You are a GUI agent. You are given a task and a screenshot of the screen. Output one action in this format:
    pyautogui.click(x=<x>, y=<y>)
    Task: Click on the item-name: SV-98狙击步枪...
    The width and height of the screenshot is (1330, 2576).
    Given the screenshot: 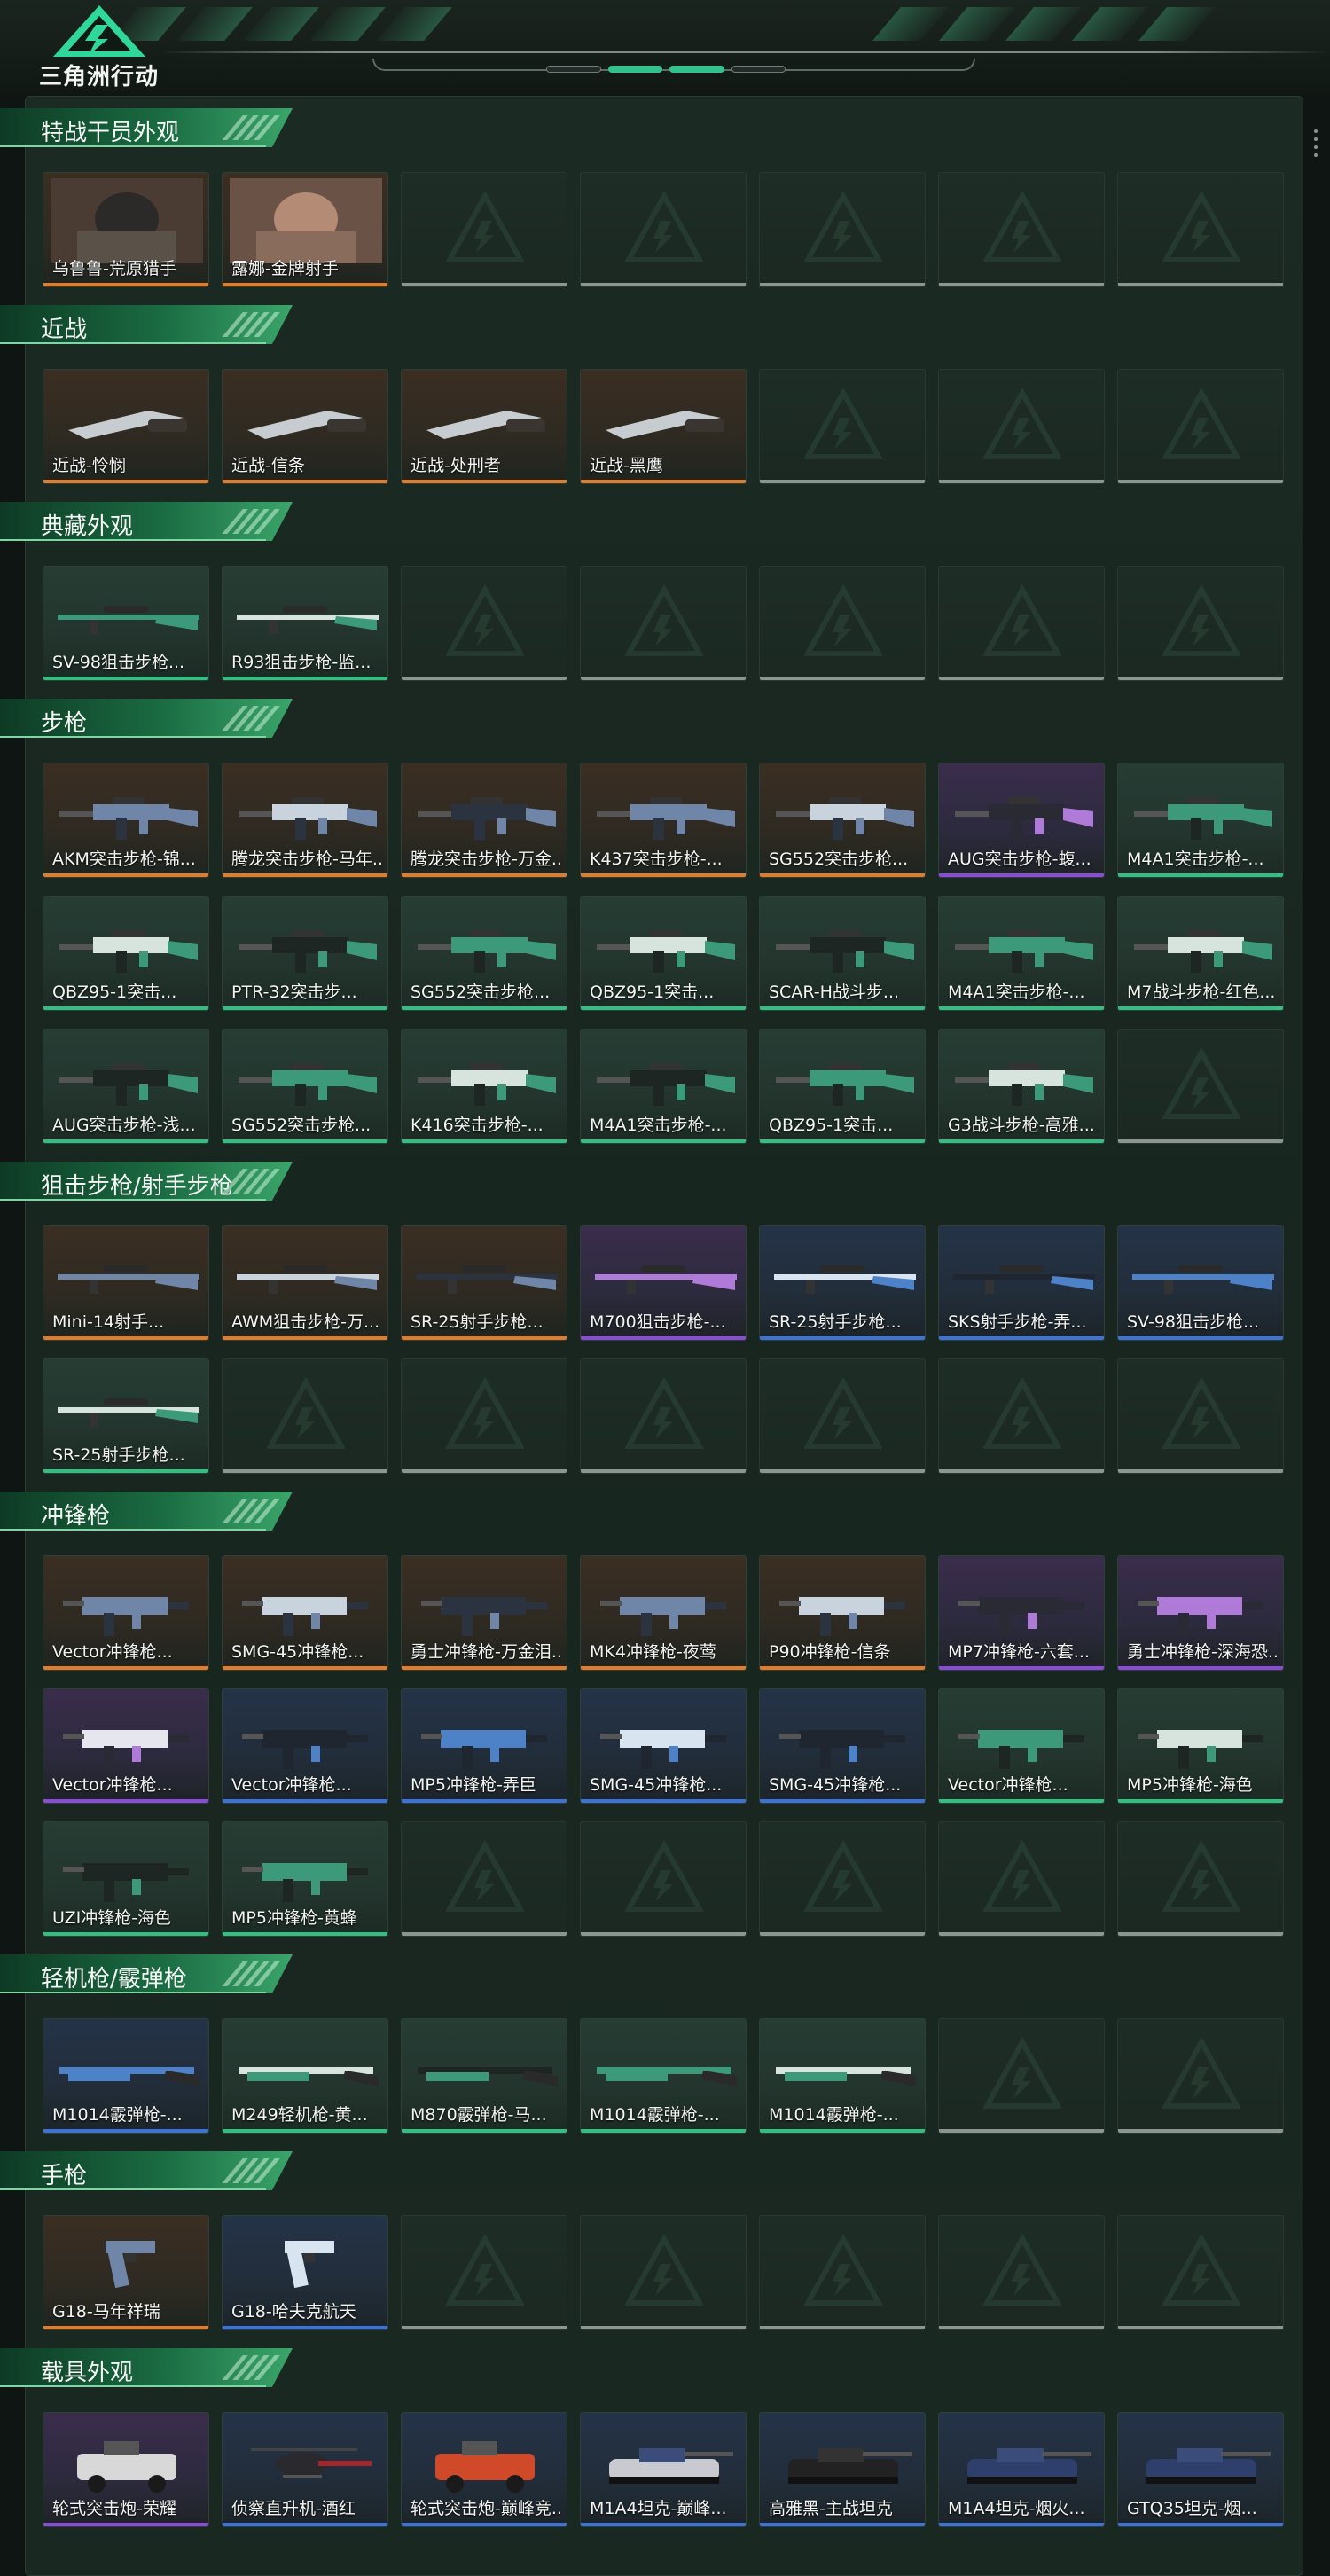 What is the action you would take?
    pyautogui.click(x=1194, y=1322)
    